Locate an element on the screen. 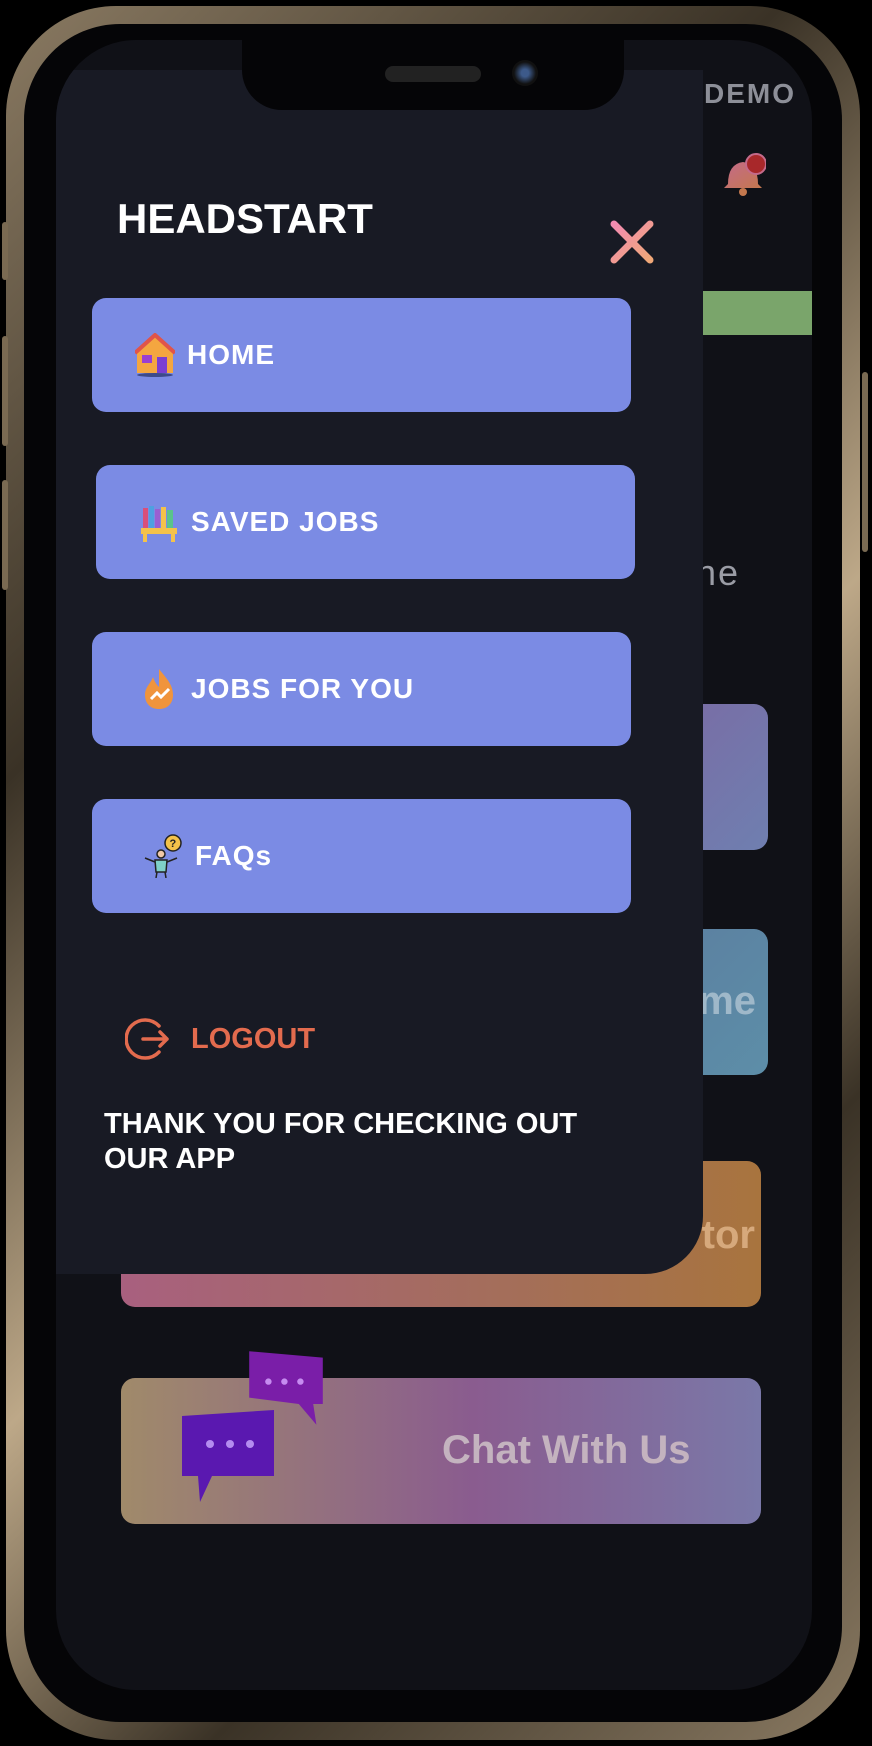 The image size is (872, 1746). logout-label: LOGOUT is located at coordinates (253, 1038).